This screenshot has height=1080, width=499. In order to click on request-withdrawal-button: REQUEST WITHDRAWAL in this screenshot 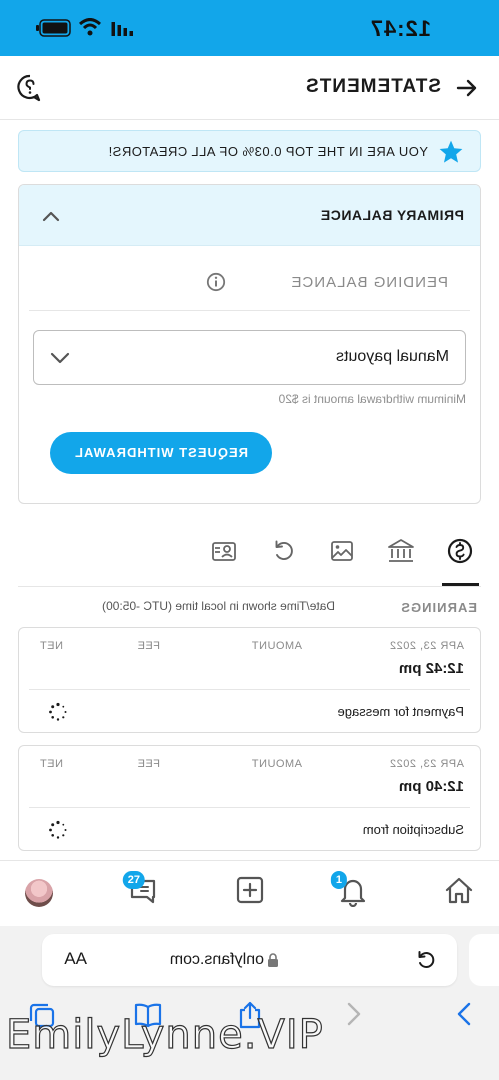, I will do `click(161, 453)`.